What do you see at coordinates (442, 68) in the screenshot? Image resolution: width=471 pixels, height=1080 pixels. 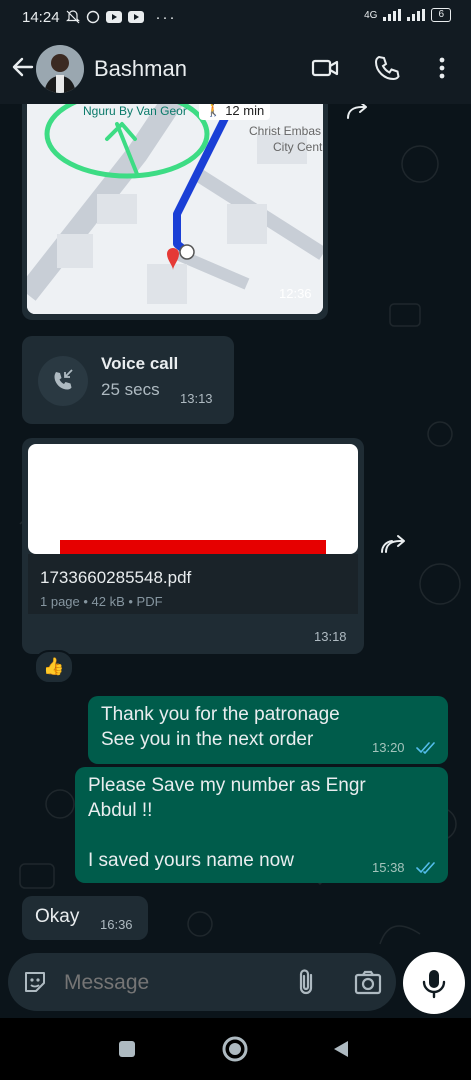 I see `more-options-icon` at bounding box center [442, 68].